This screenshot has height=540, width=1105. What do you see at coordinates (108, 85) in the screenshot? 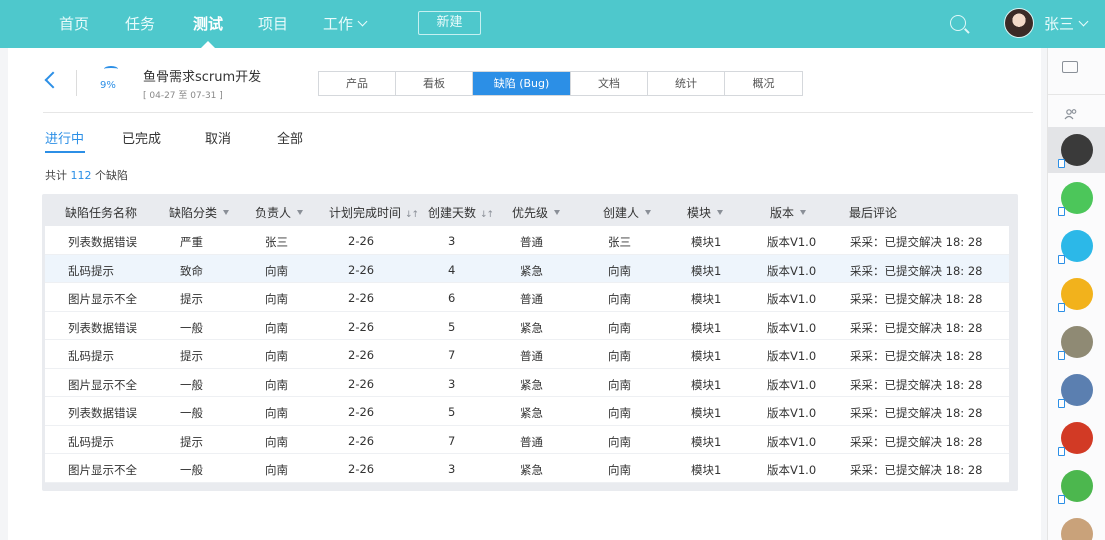
I see `progress-percent: 9%` at bounding box center [108, 85].